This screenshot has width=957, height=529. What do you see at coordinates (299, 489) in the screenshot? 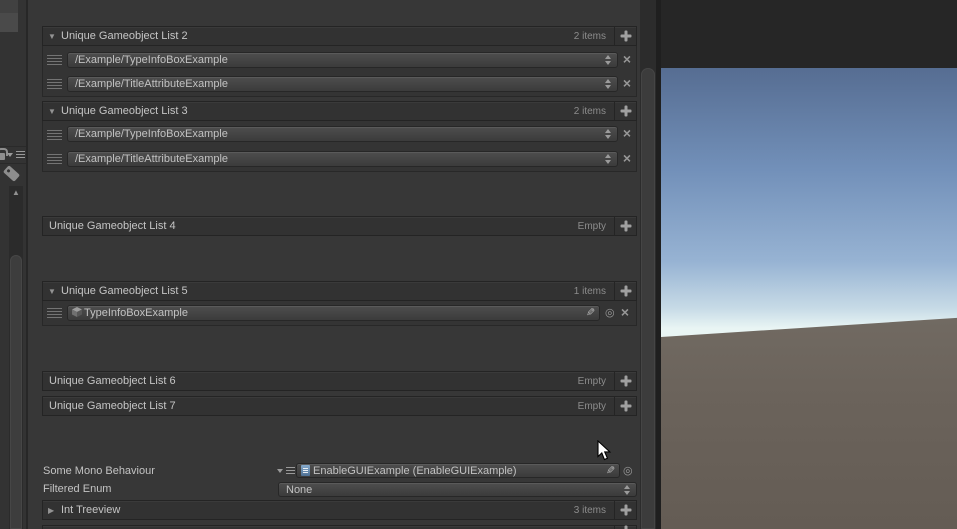
I see `dropdown-selected-value: None` at bounding box center [299, 489].